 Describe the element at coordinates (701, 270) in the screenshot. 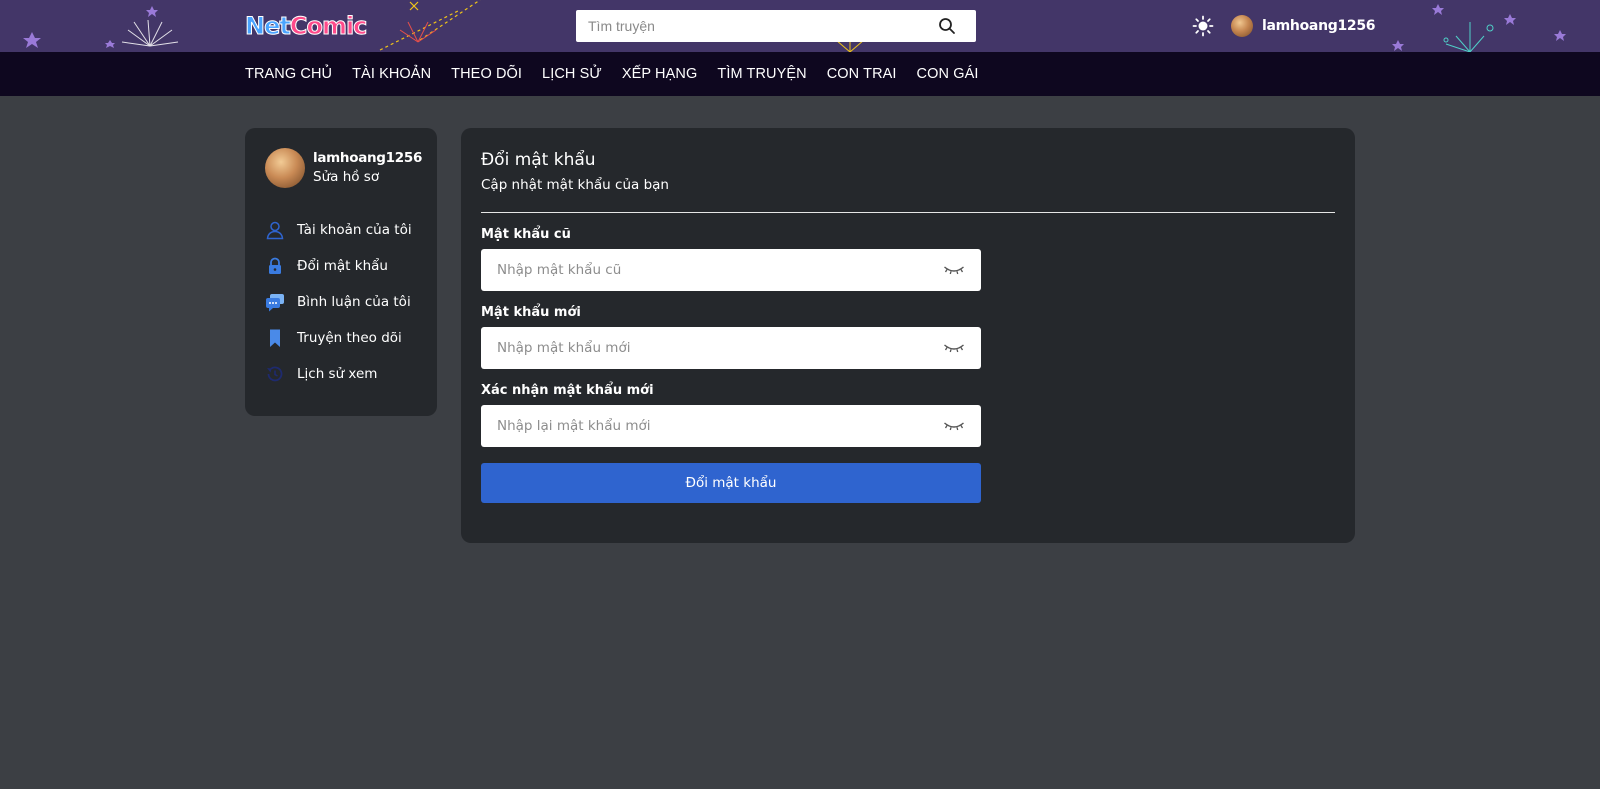

I see `old-password-input` at that location.